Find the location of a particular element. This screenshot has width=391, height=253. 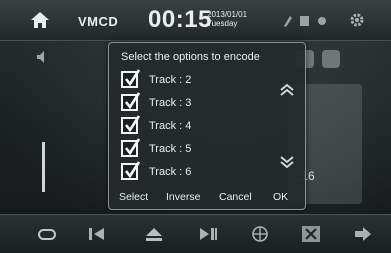

status-icons is located at coordinates (305, 21).